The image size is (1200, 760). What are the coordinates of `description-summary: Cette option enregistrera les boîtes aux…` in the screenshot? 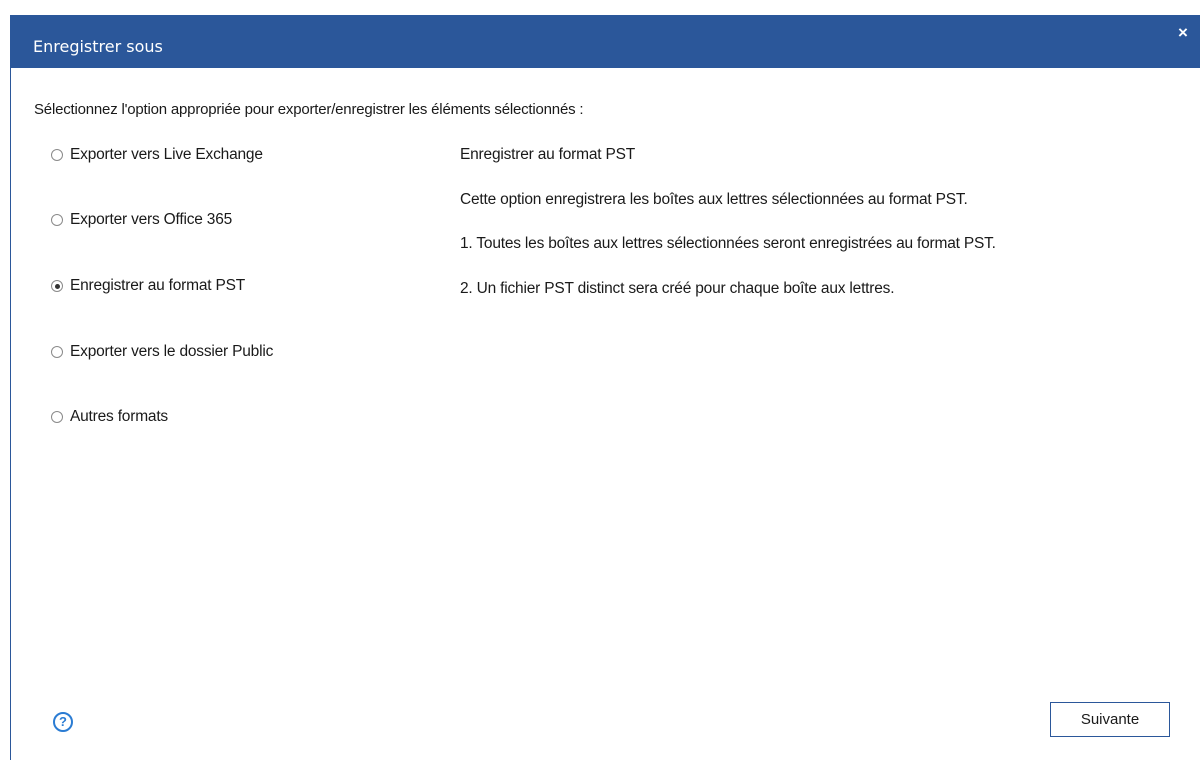 It's located at (714, 199).